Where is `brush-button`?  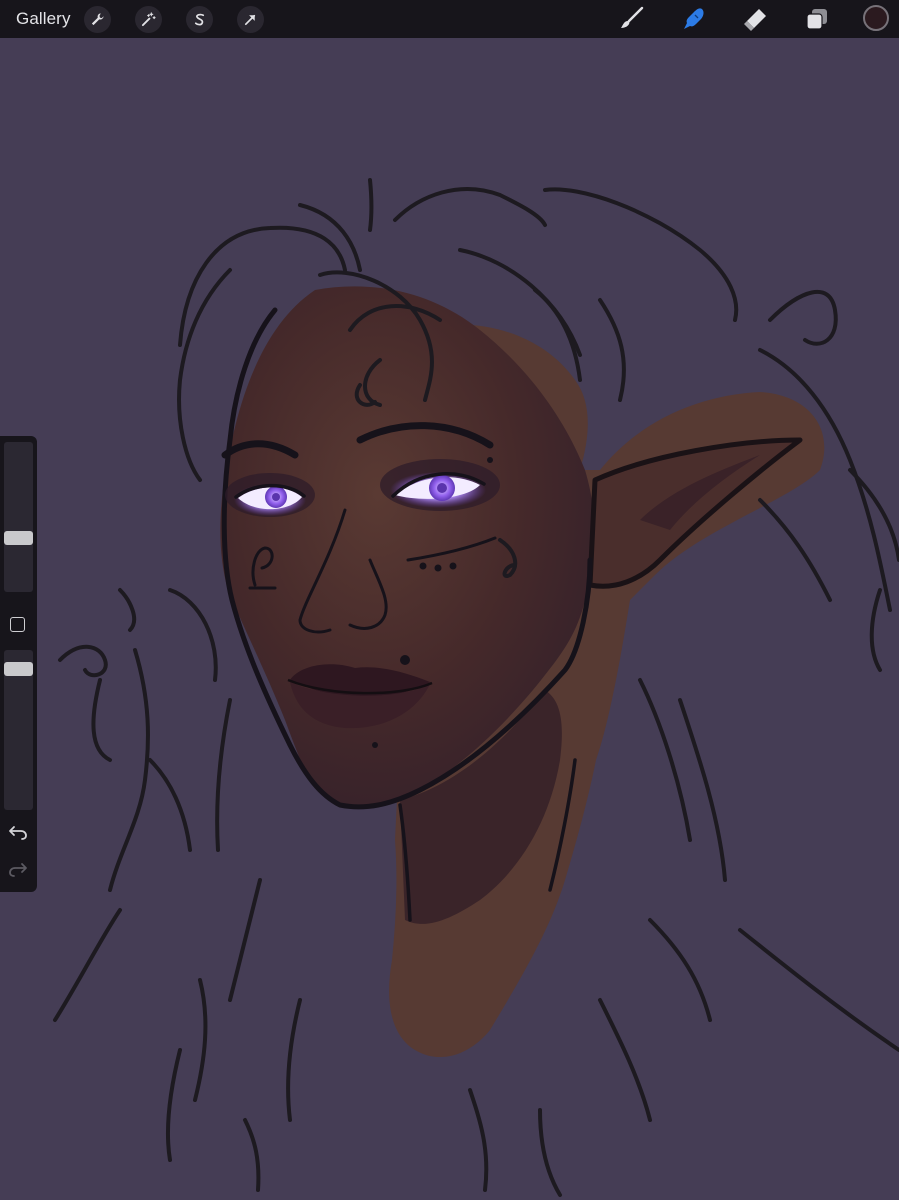
brush-button is located at coordinates (631, 19).